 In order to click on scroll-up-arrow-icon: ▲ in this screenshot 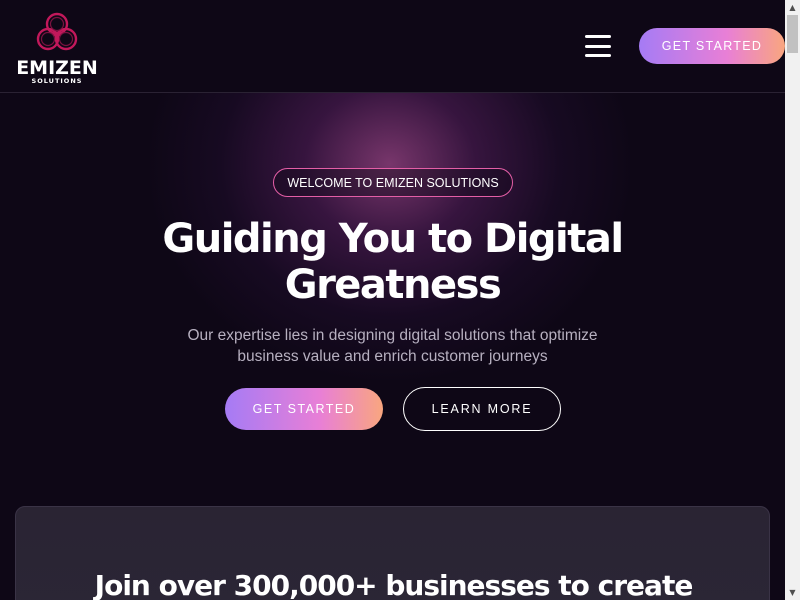, I will do `click(792, 7)`.